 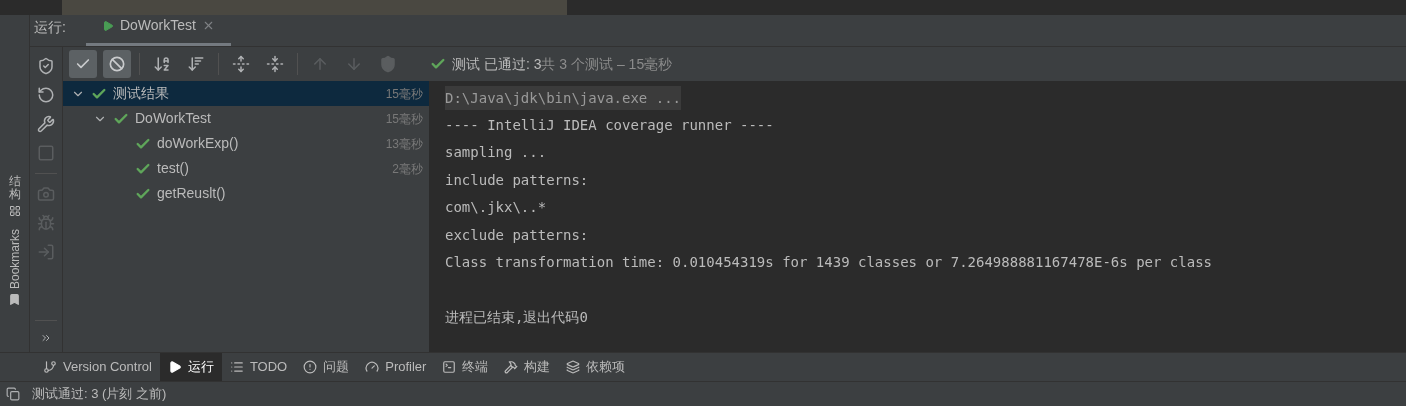 What do you see at coordinates (174, 367) in the screenshot?
I see `play-icon` at bounding box center [174, 367].